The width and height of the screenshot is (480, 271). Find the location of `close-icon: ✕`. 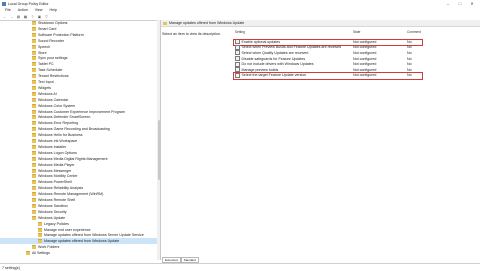

close-icon: ✕ is located at coordinates (472, 3).